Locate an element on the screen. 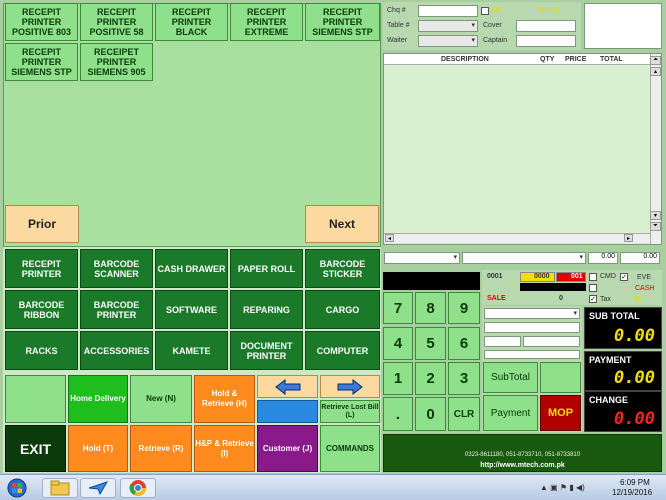 Image resolution: width=666 pixels, height=500 pixels. chrome-icon is located at coordinates (138, 488).